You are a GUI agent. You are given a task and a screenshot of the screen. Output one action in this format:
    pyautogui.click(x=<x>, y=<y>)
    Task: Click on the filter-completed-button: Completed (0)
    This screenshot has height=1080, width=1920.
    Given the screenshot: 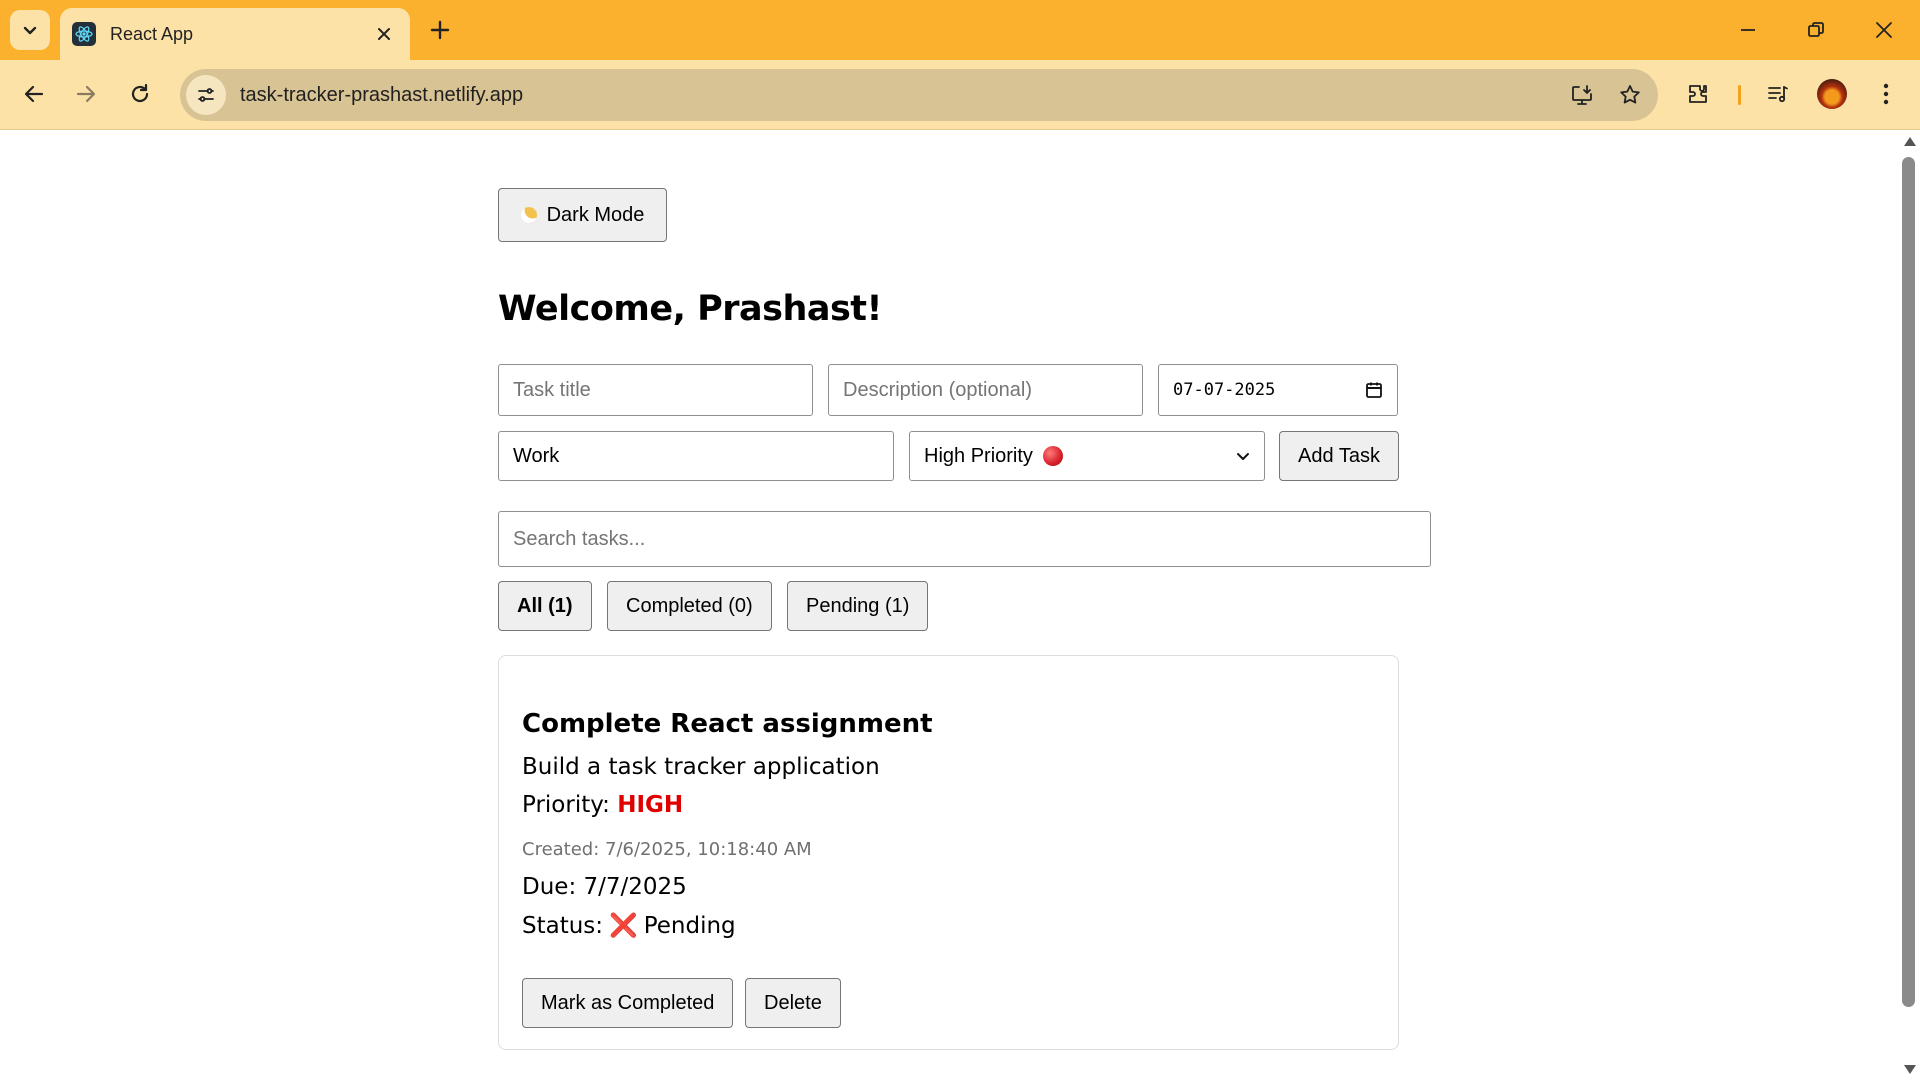 What is the action you would take?
    pyautogui.click(x=689, y=606)
    